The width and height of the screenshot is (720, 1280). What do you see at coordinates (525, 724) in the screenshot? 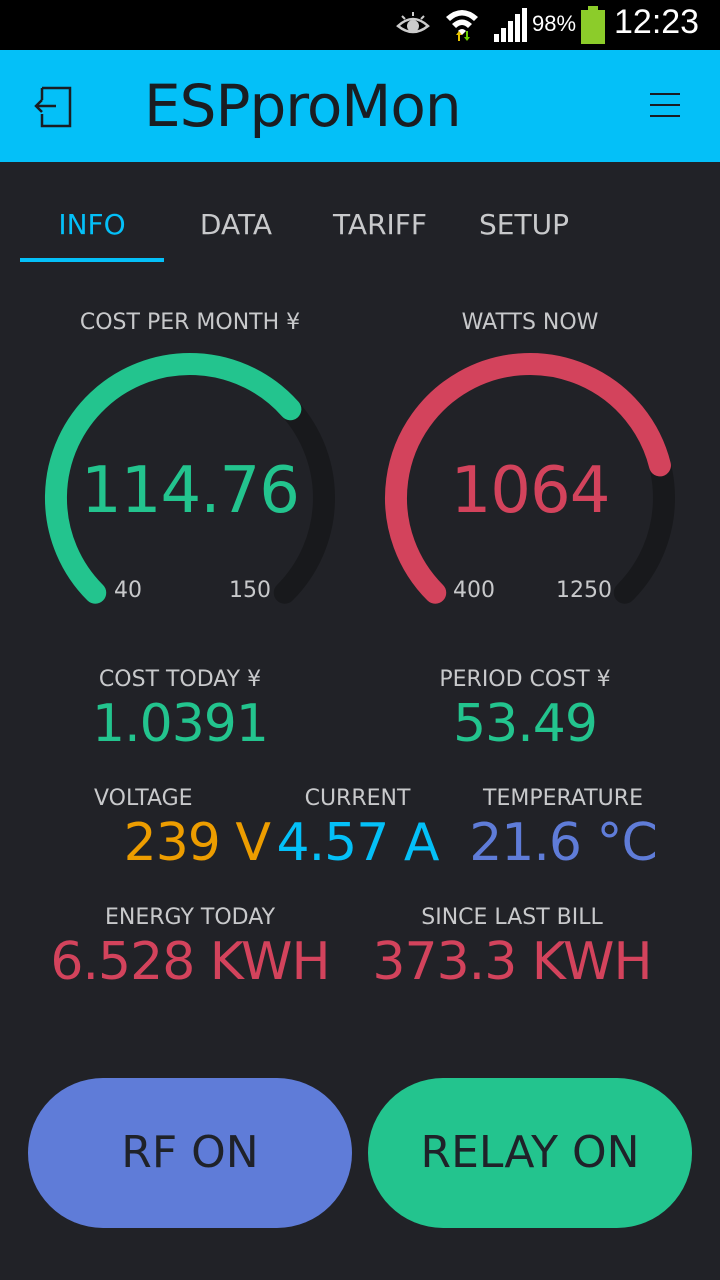
I see `metric-value: 53.49` at bounding box center [525, 724].